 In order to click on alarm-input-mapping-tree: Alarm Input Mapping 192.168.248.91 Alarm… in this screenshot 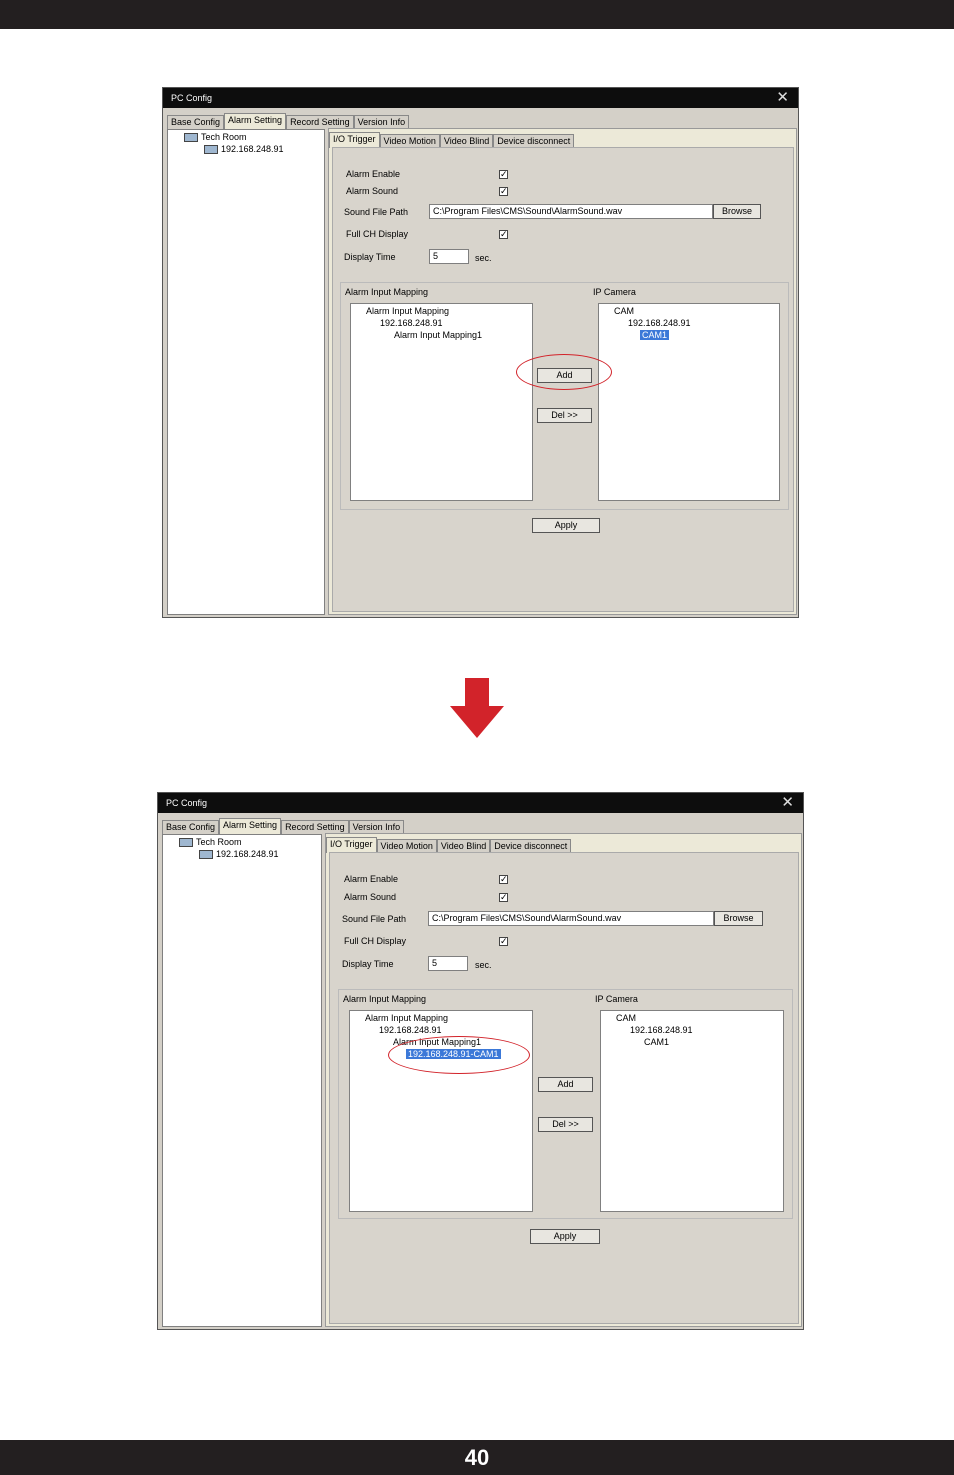, I will do `click(441, 402)`.